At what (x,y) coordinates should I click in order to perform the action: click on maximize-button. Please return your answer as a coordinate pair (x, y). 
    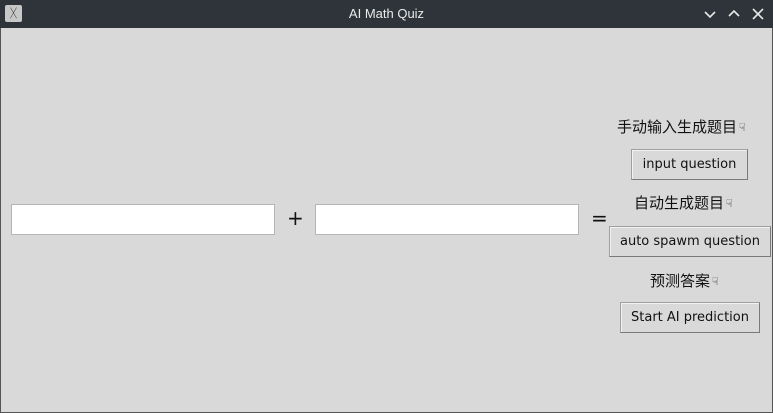
    Looking at the image, I should click on (734, 14).